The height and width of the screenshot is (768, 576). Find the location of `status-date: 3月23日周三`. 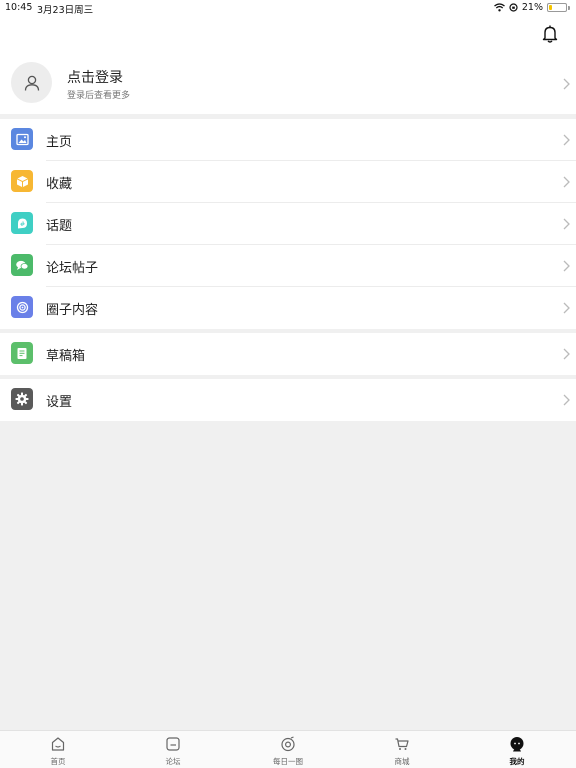

status-date: 3月23日周三 is located at coordinates (65, 10).